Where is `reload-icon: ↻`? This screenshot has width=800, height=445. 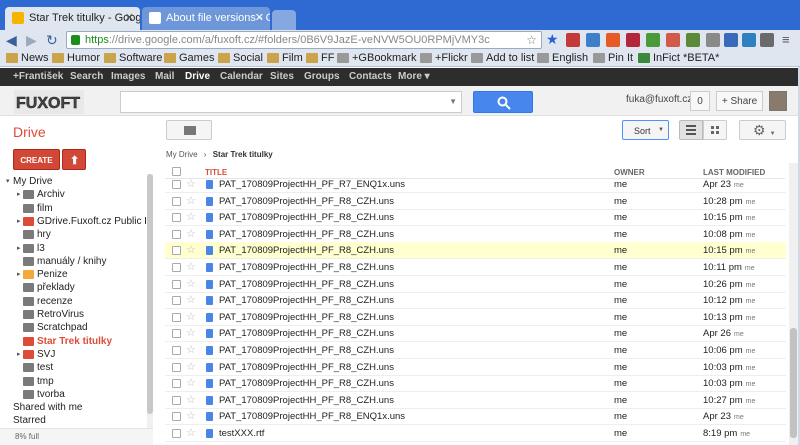
reload-icon: ↻ is located at coordinates (52, 40).